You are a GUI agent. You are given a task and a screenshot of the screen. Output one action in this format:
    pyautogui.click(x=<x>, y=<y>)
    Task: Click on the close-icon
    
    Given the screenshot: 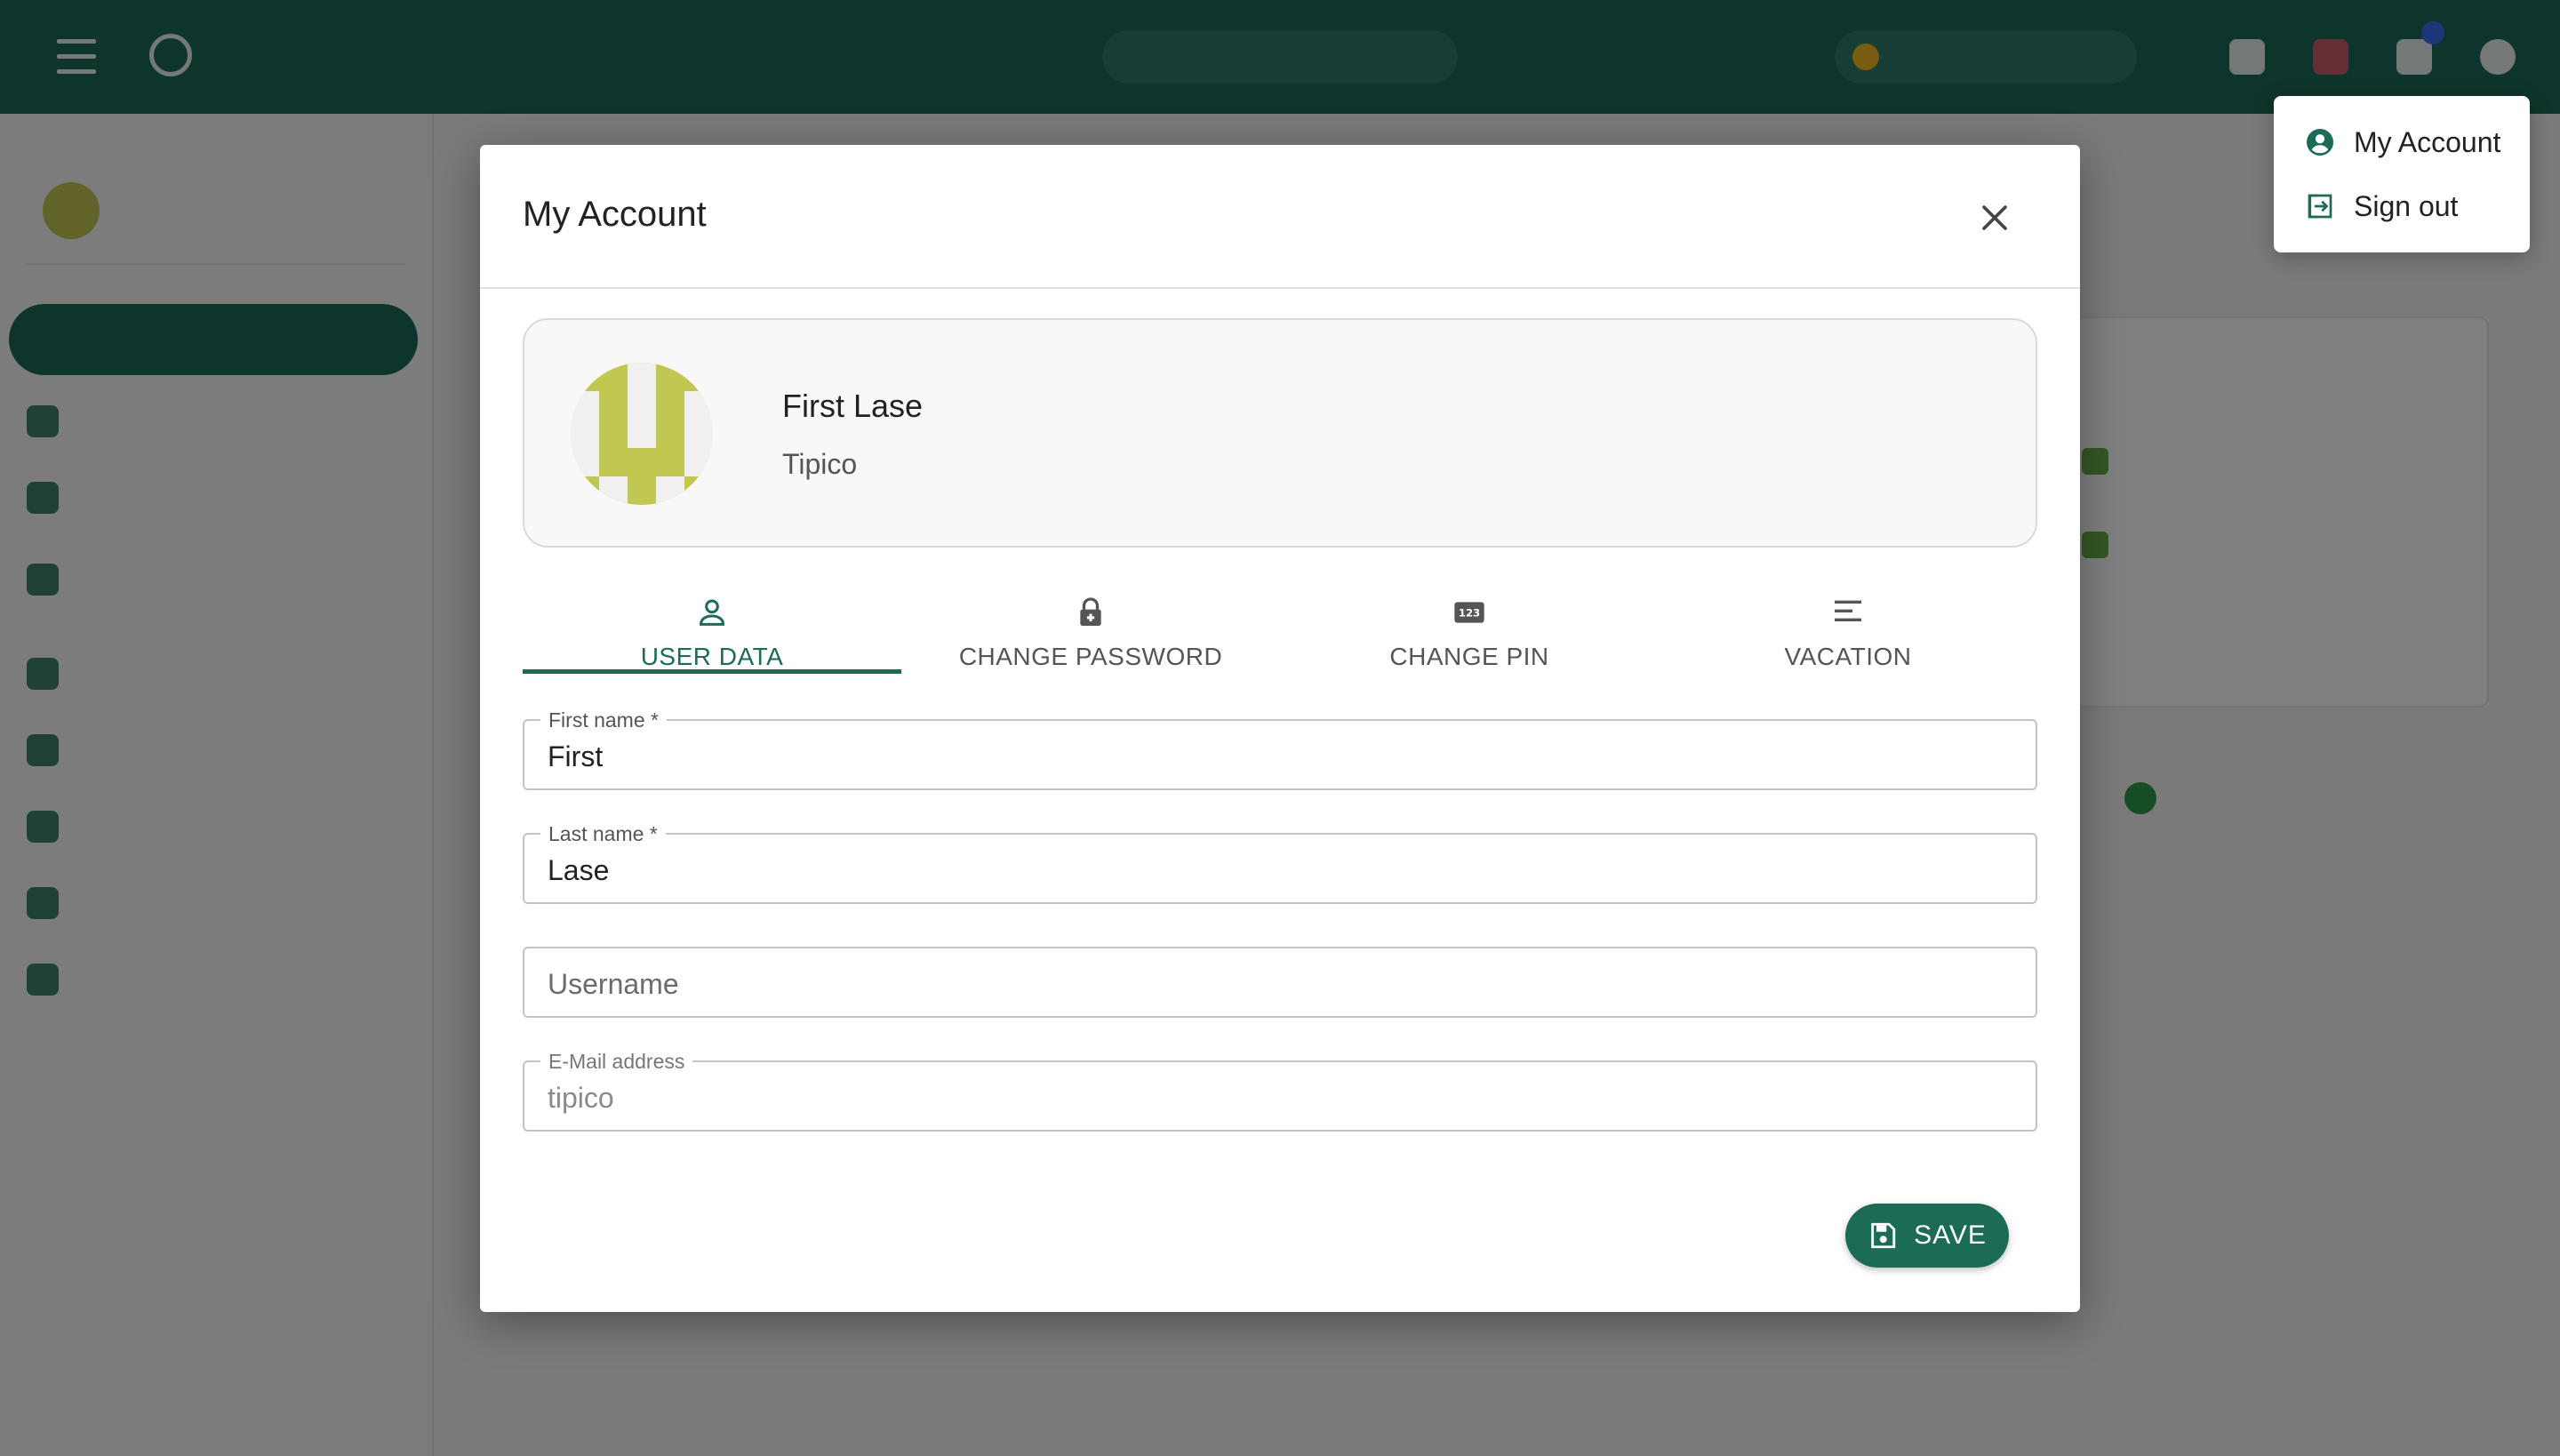 What is the action you would take?
    pyautogui.click(x=1994, y=217)
    